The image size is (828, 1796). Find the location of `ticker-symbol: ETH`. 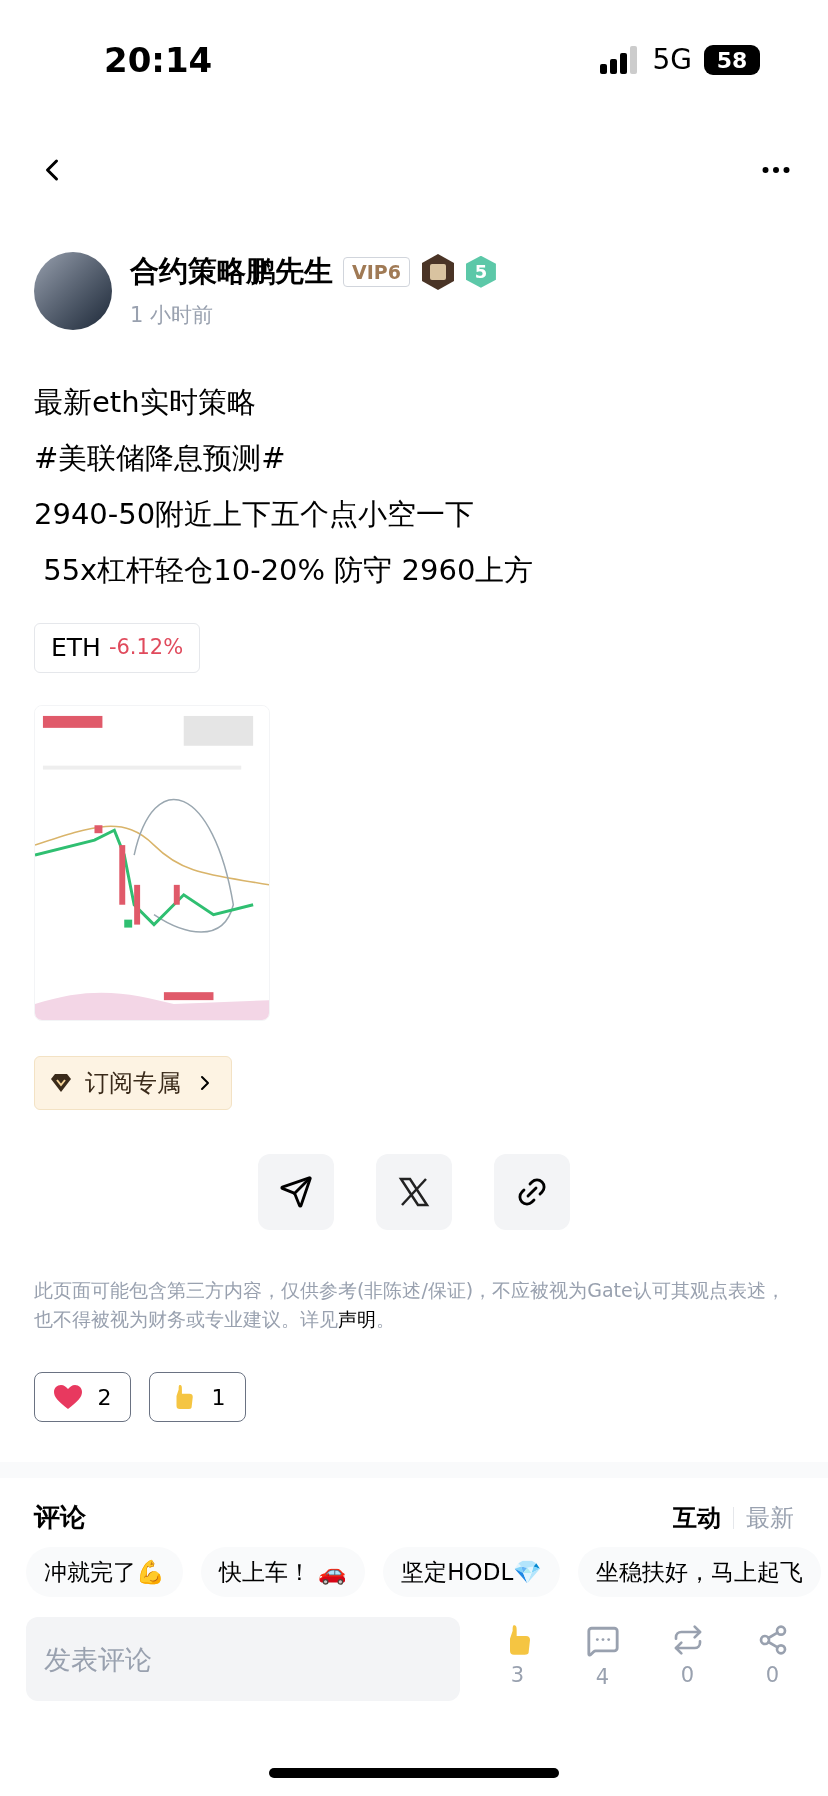

ticker-symbol: ETH is located at coordinates (76, 648).